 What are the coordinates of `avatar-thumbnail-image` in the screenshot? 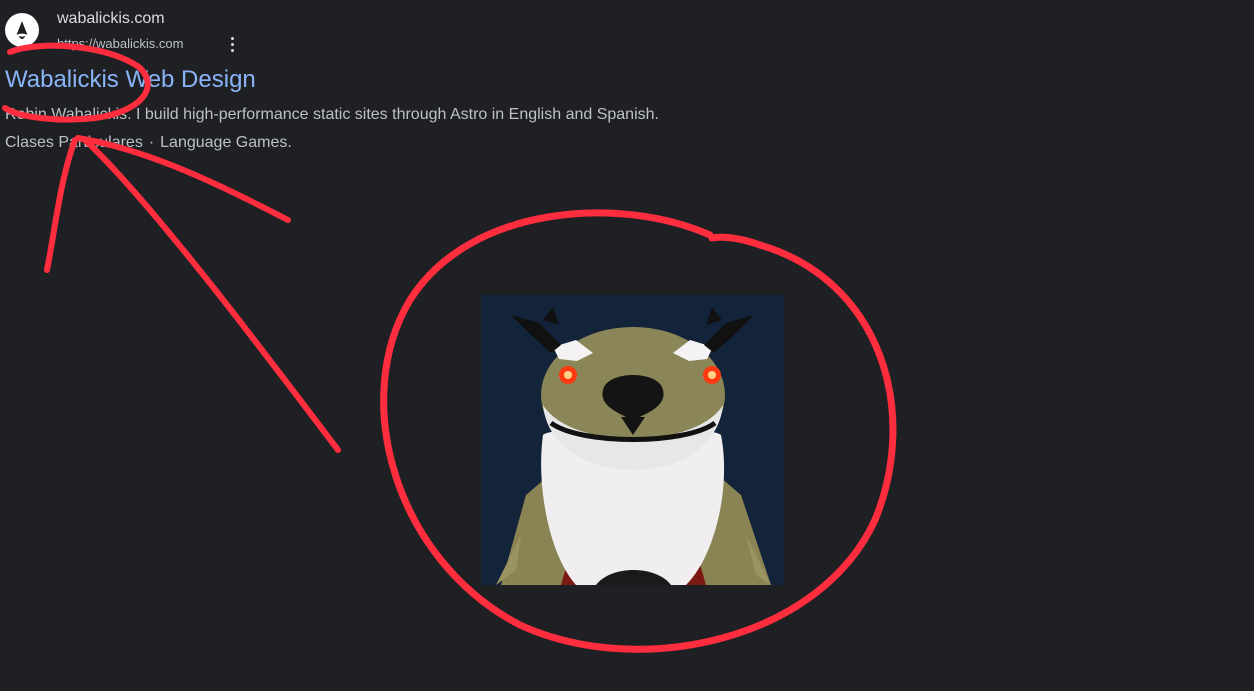 It's located at (632, 440).